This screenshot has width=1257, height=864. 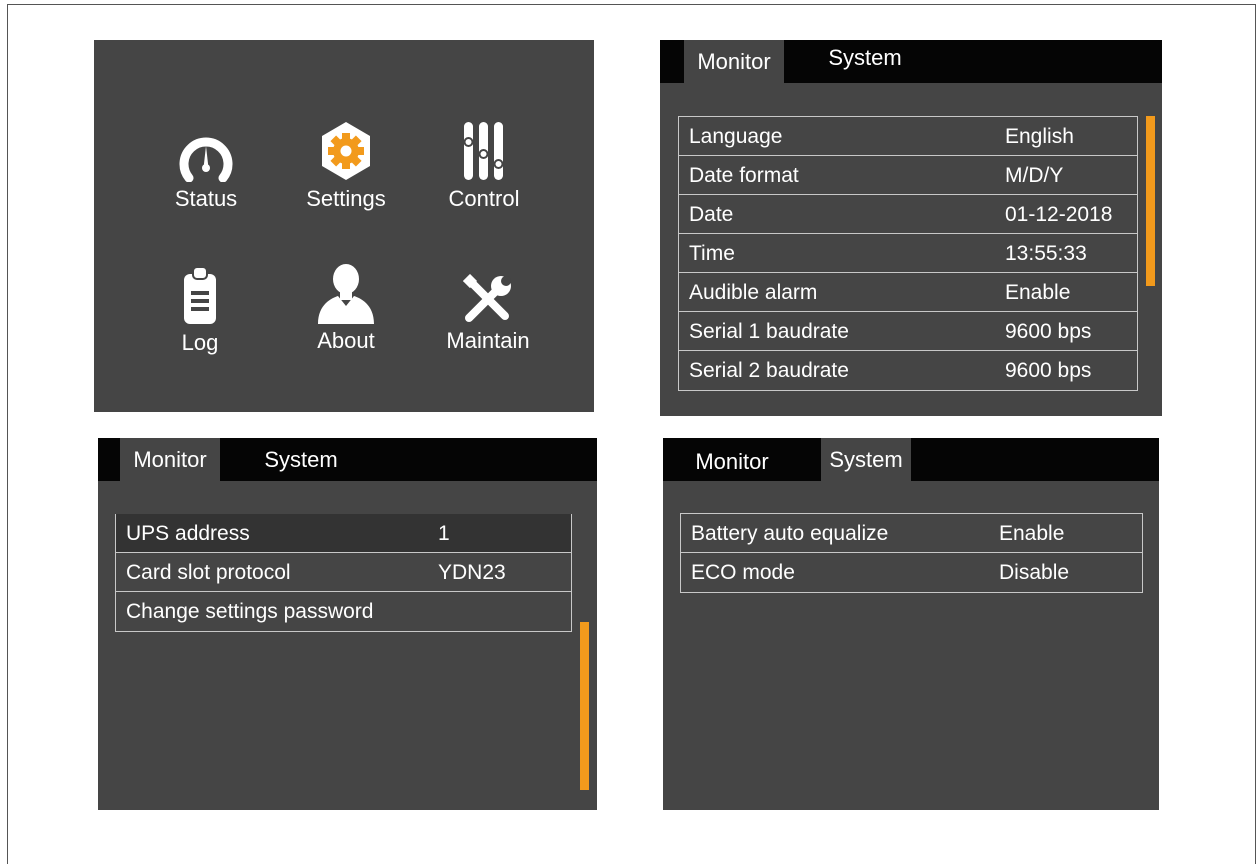 What do you see at coordinates (711, 214) in the screenshot?
I see `setting-key: Date` at bounding box center [711, 214].